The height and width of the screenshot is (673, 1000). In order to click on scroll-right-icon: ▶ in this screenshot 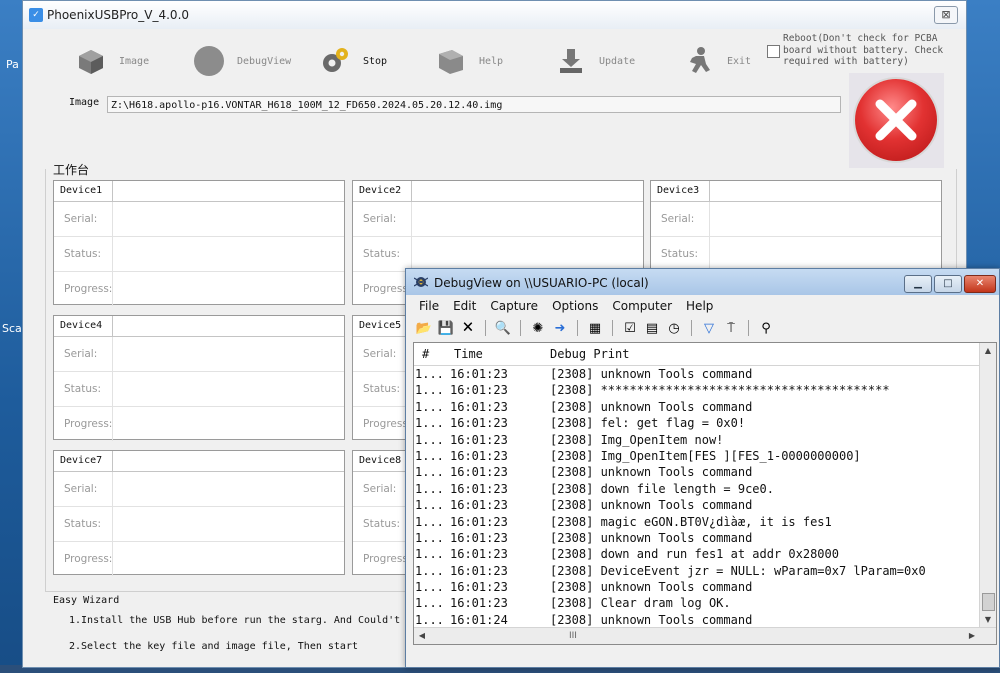, I will do `click(972, 636)`.